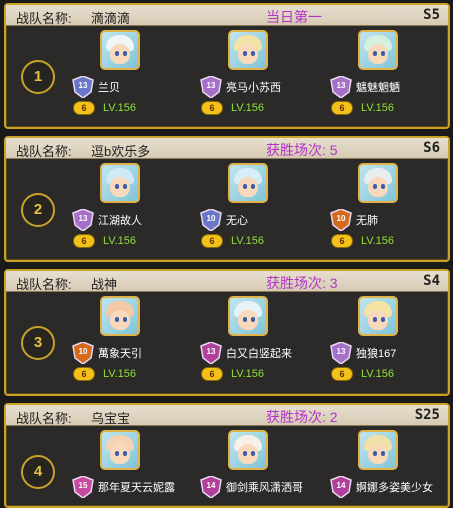 Image resolution: width=453 pixels, height=508 pixels. I want to click on player-name: 亮马小苏西, so click(253, 88).